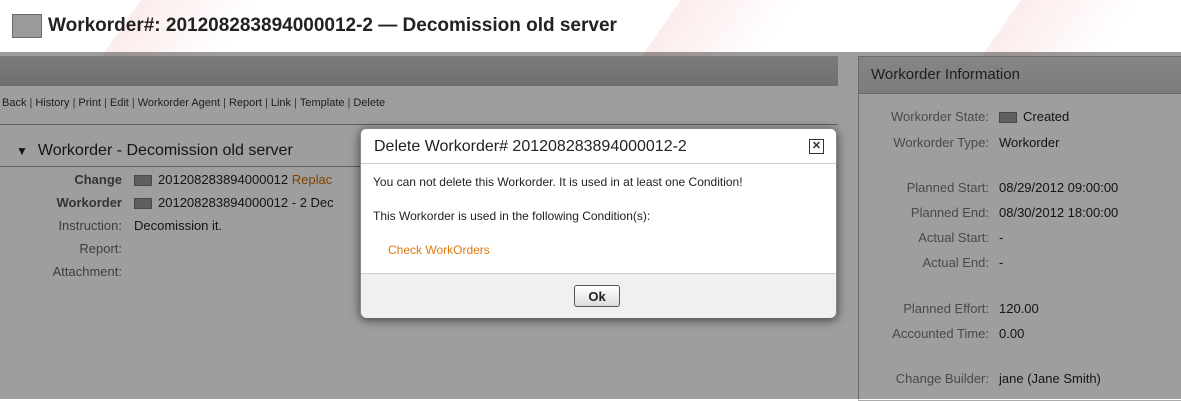  Describe the element at coordinates (439, 250) in the screenshot. I see `condition-link: Check WorkOrders` at that location.